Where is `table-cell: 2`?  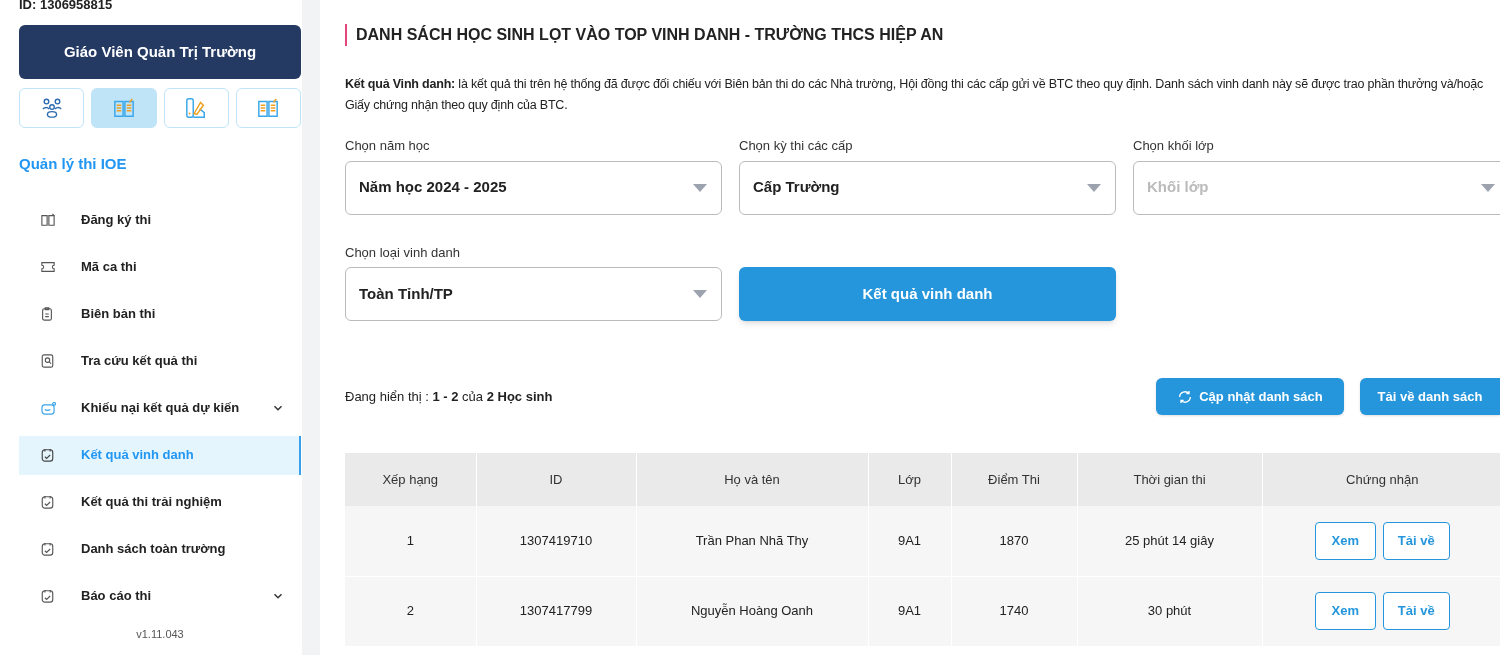 table-cell: 2 is located at coordinates (410, 611).